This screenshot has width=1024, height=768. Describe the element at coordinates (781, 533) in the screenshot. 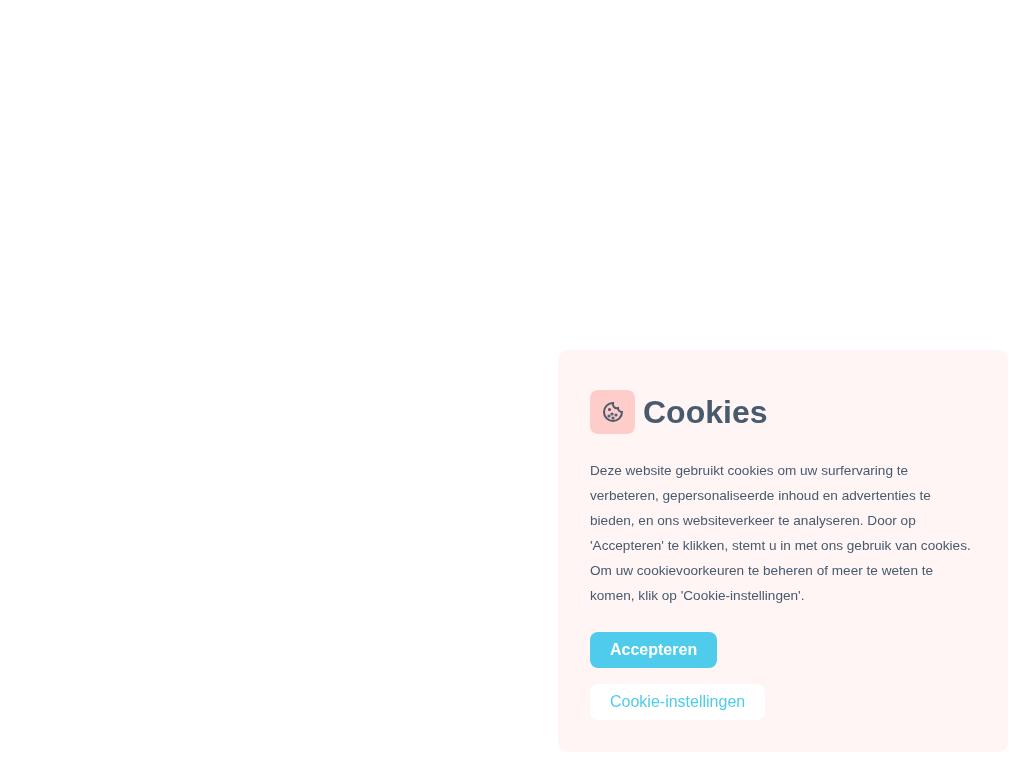

I see `banner-text: Deze website gebruikt cookies om uw surfervaring te verbeteren, gepersonaliseerde inhoud en advertenties te bieden, en ons websiteverkeer te analyseren. Door op 'Accepteren' te klikken, stemt u in met ons gebruik van cookies. Om uw cookievoorkeuren te beheren of meer te weten te komen, klik op 'Cookie-instellingen'.` at that location.